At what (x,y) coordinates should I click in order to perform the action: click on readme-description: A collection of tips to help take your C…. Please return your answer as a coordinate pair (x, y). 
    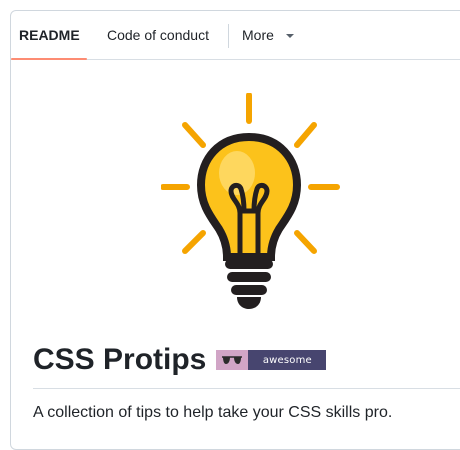
    Looking at the image, I should click on (213, 412).